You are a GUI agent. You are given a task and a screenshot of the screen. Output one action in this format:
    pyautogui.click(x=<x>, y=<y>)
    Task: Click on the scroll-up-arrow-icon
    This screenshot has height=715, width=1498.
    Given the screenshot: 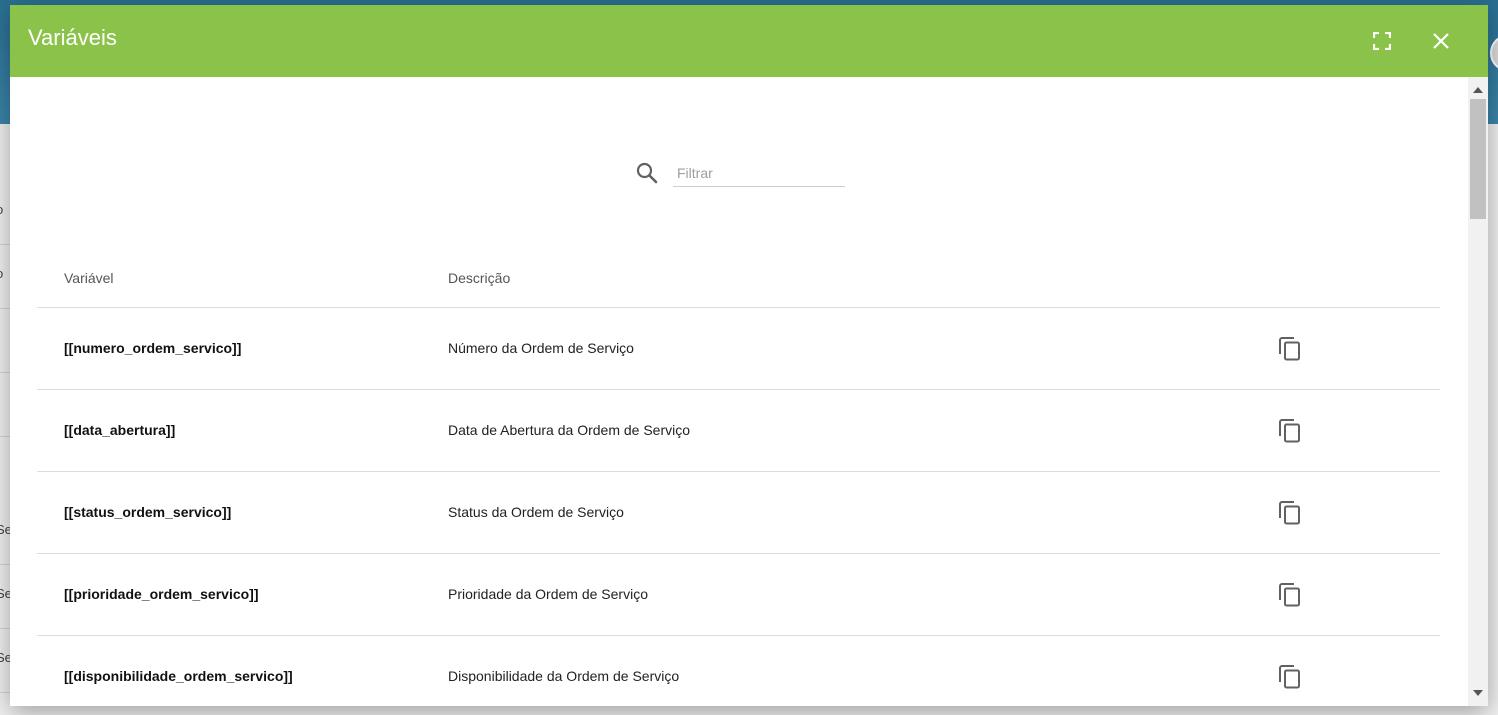 What is the action you would take?
    pyautogui.click(x=1478, y=90)
    